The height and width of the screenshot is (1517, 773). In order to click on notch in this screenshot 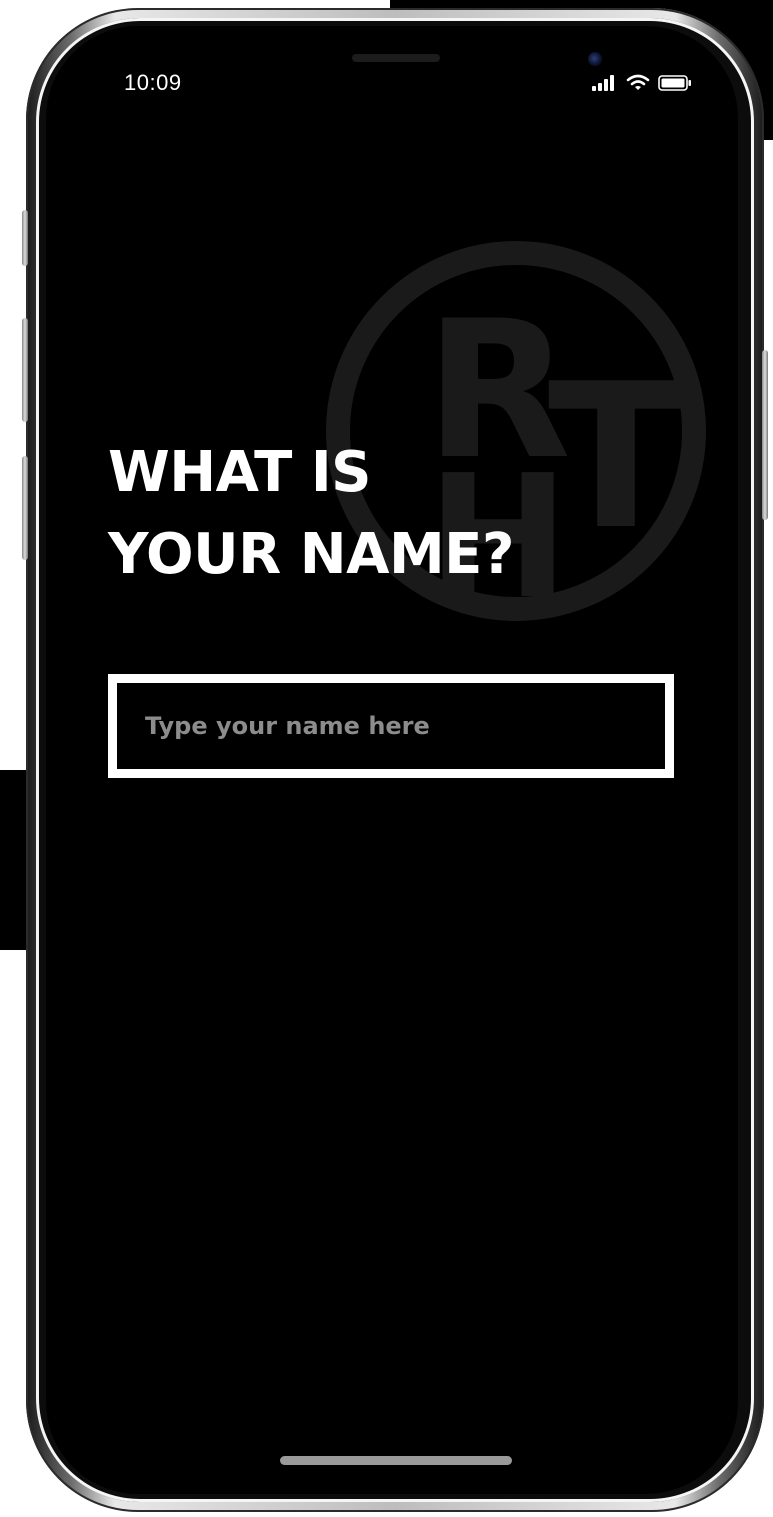, I will do `click(392, 56)`.